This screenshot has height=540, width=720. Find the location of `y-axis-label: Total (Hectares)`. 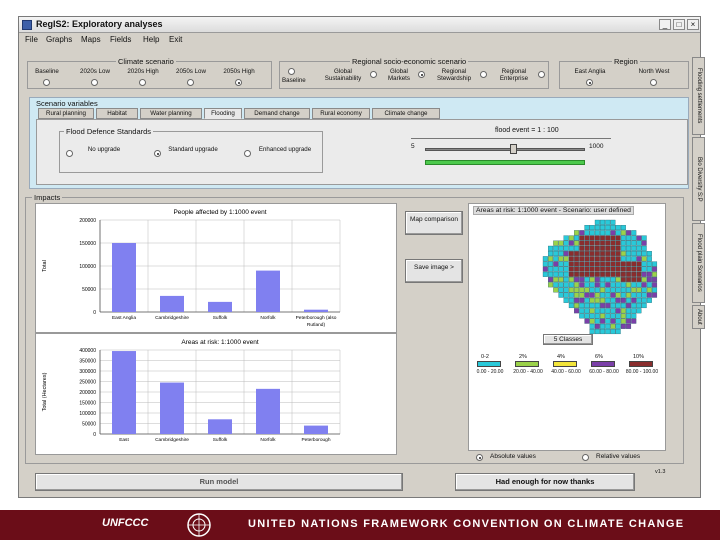

y-axis-label: Total (Hectares) is located at coordinates (45, 391).